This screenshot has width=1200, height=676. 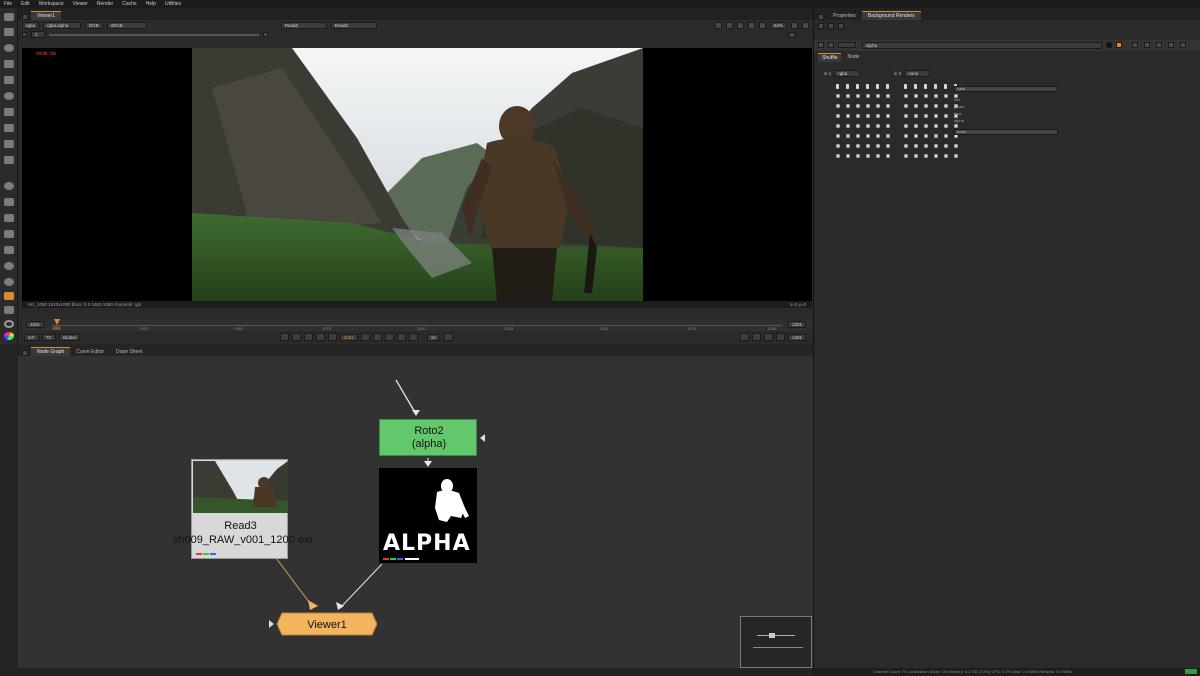 I want to click on float-icon, so click(x=831, y=45).